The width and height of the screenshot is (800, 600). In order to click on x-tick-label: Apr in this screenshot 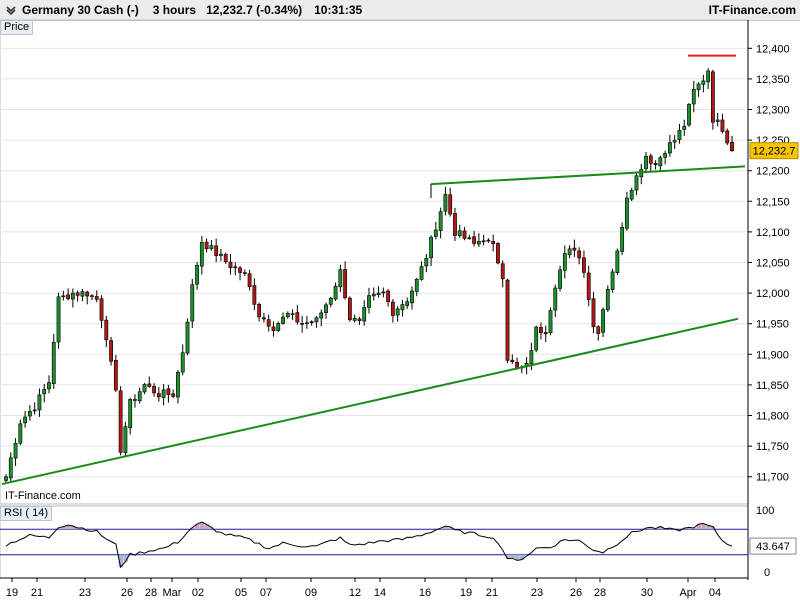, I will do `click(687, 593)`.